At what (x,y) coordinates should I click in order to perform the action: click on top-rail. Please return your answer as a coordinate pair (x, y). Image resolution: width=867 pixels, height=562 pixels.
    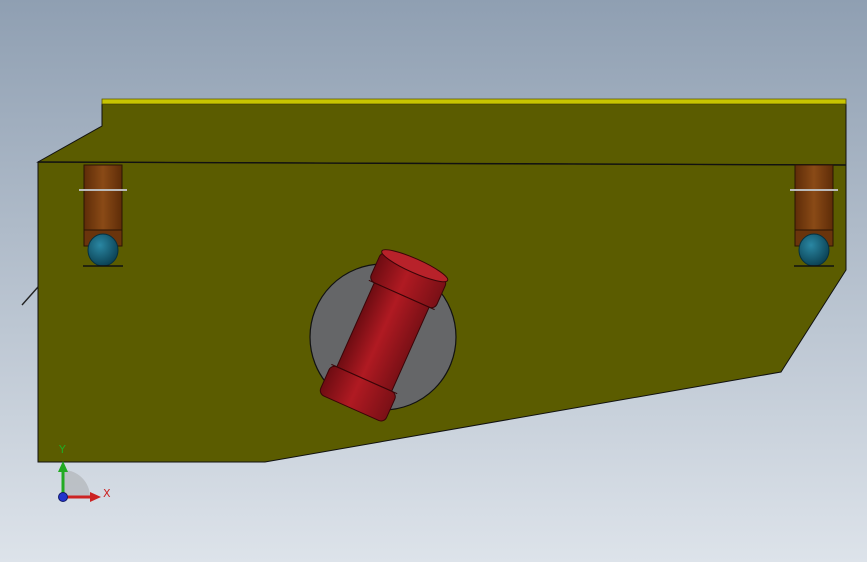
    Looking at the image, I should click on (474, 101).